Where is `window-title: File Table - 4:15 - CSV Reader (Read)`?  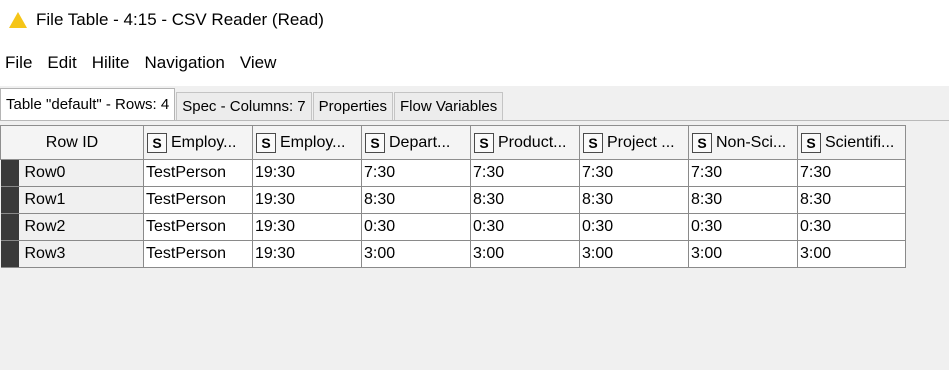 window-title: File Table - 4:15 - CSV Reader (Read) is located at coordinates (180, 19).